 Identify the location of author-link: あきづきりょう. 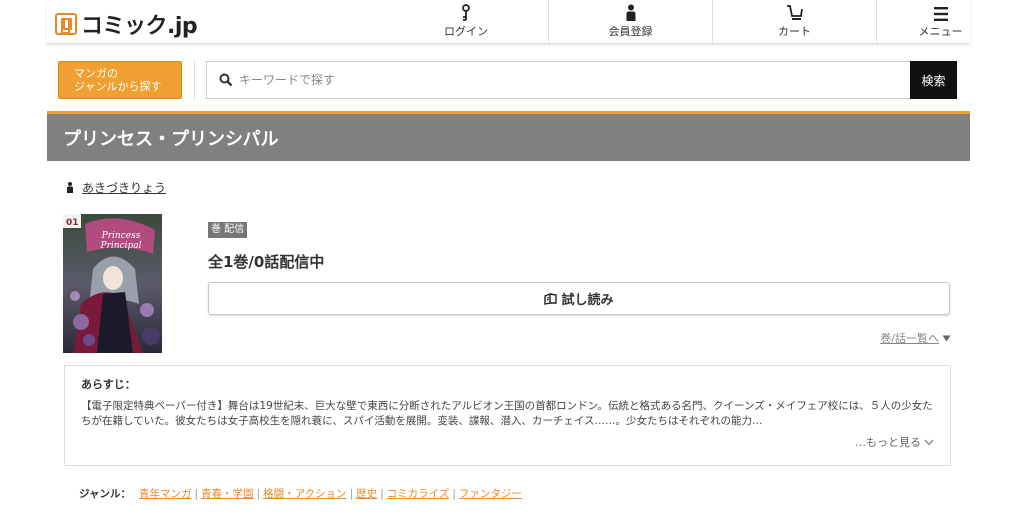
(124, 187).